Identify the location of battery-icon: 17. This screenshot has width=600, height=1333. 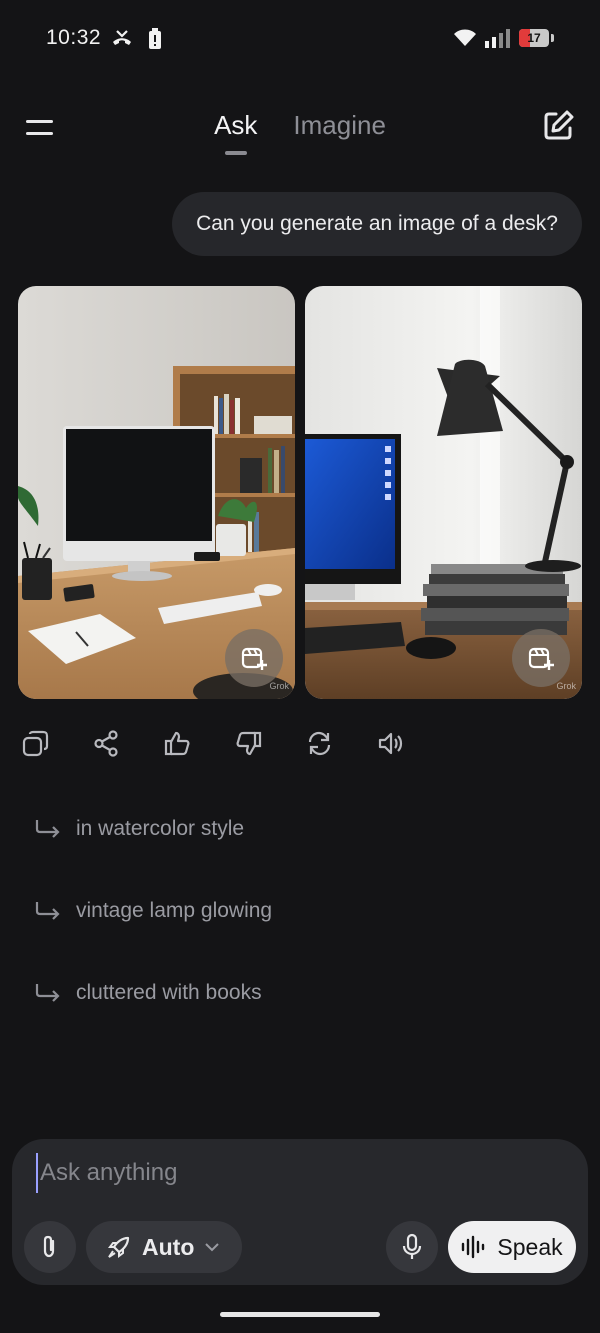
(534, 38).